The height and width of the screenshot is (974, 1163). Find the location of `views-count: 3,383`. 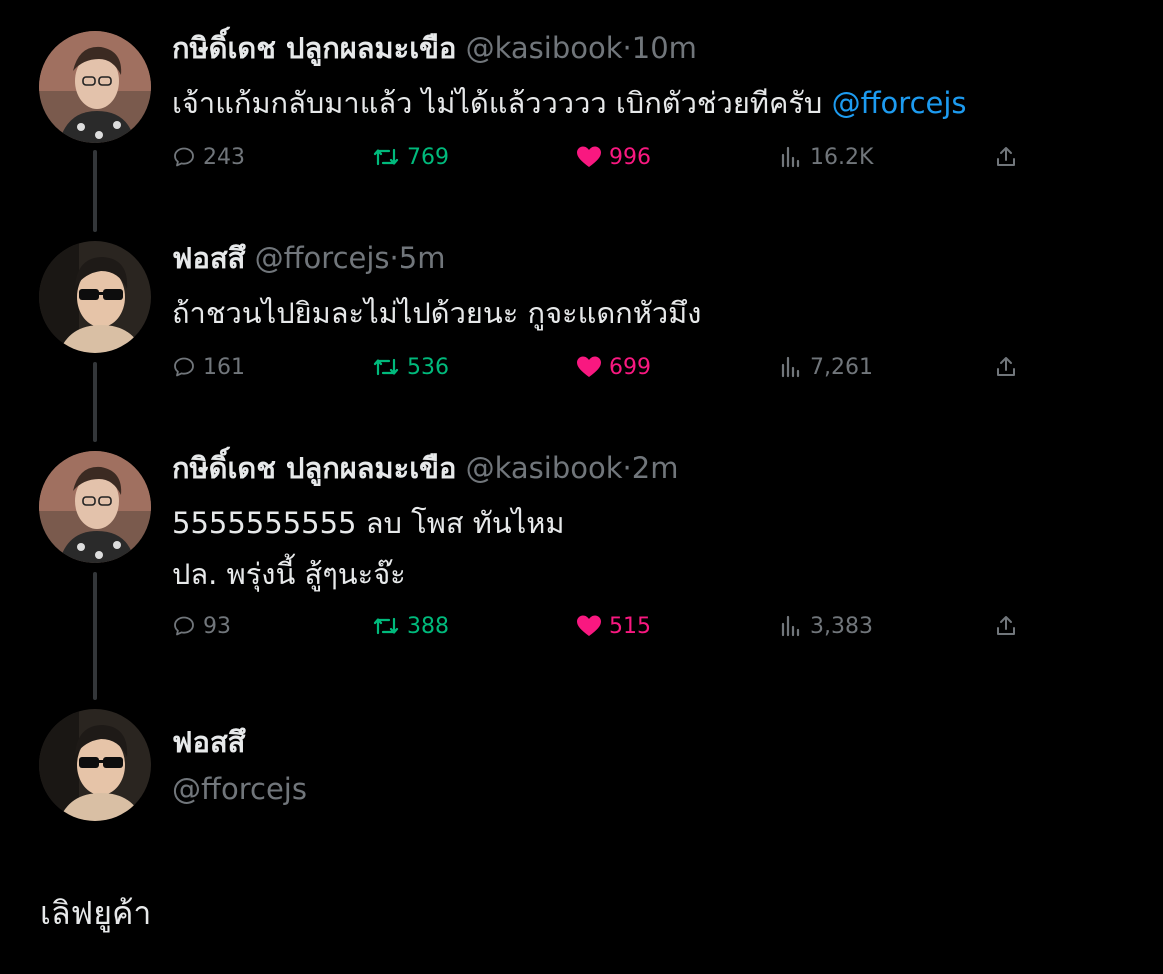

views-count: 3,383 is located at coordinates (841, 626).